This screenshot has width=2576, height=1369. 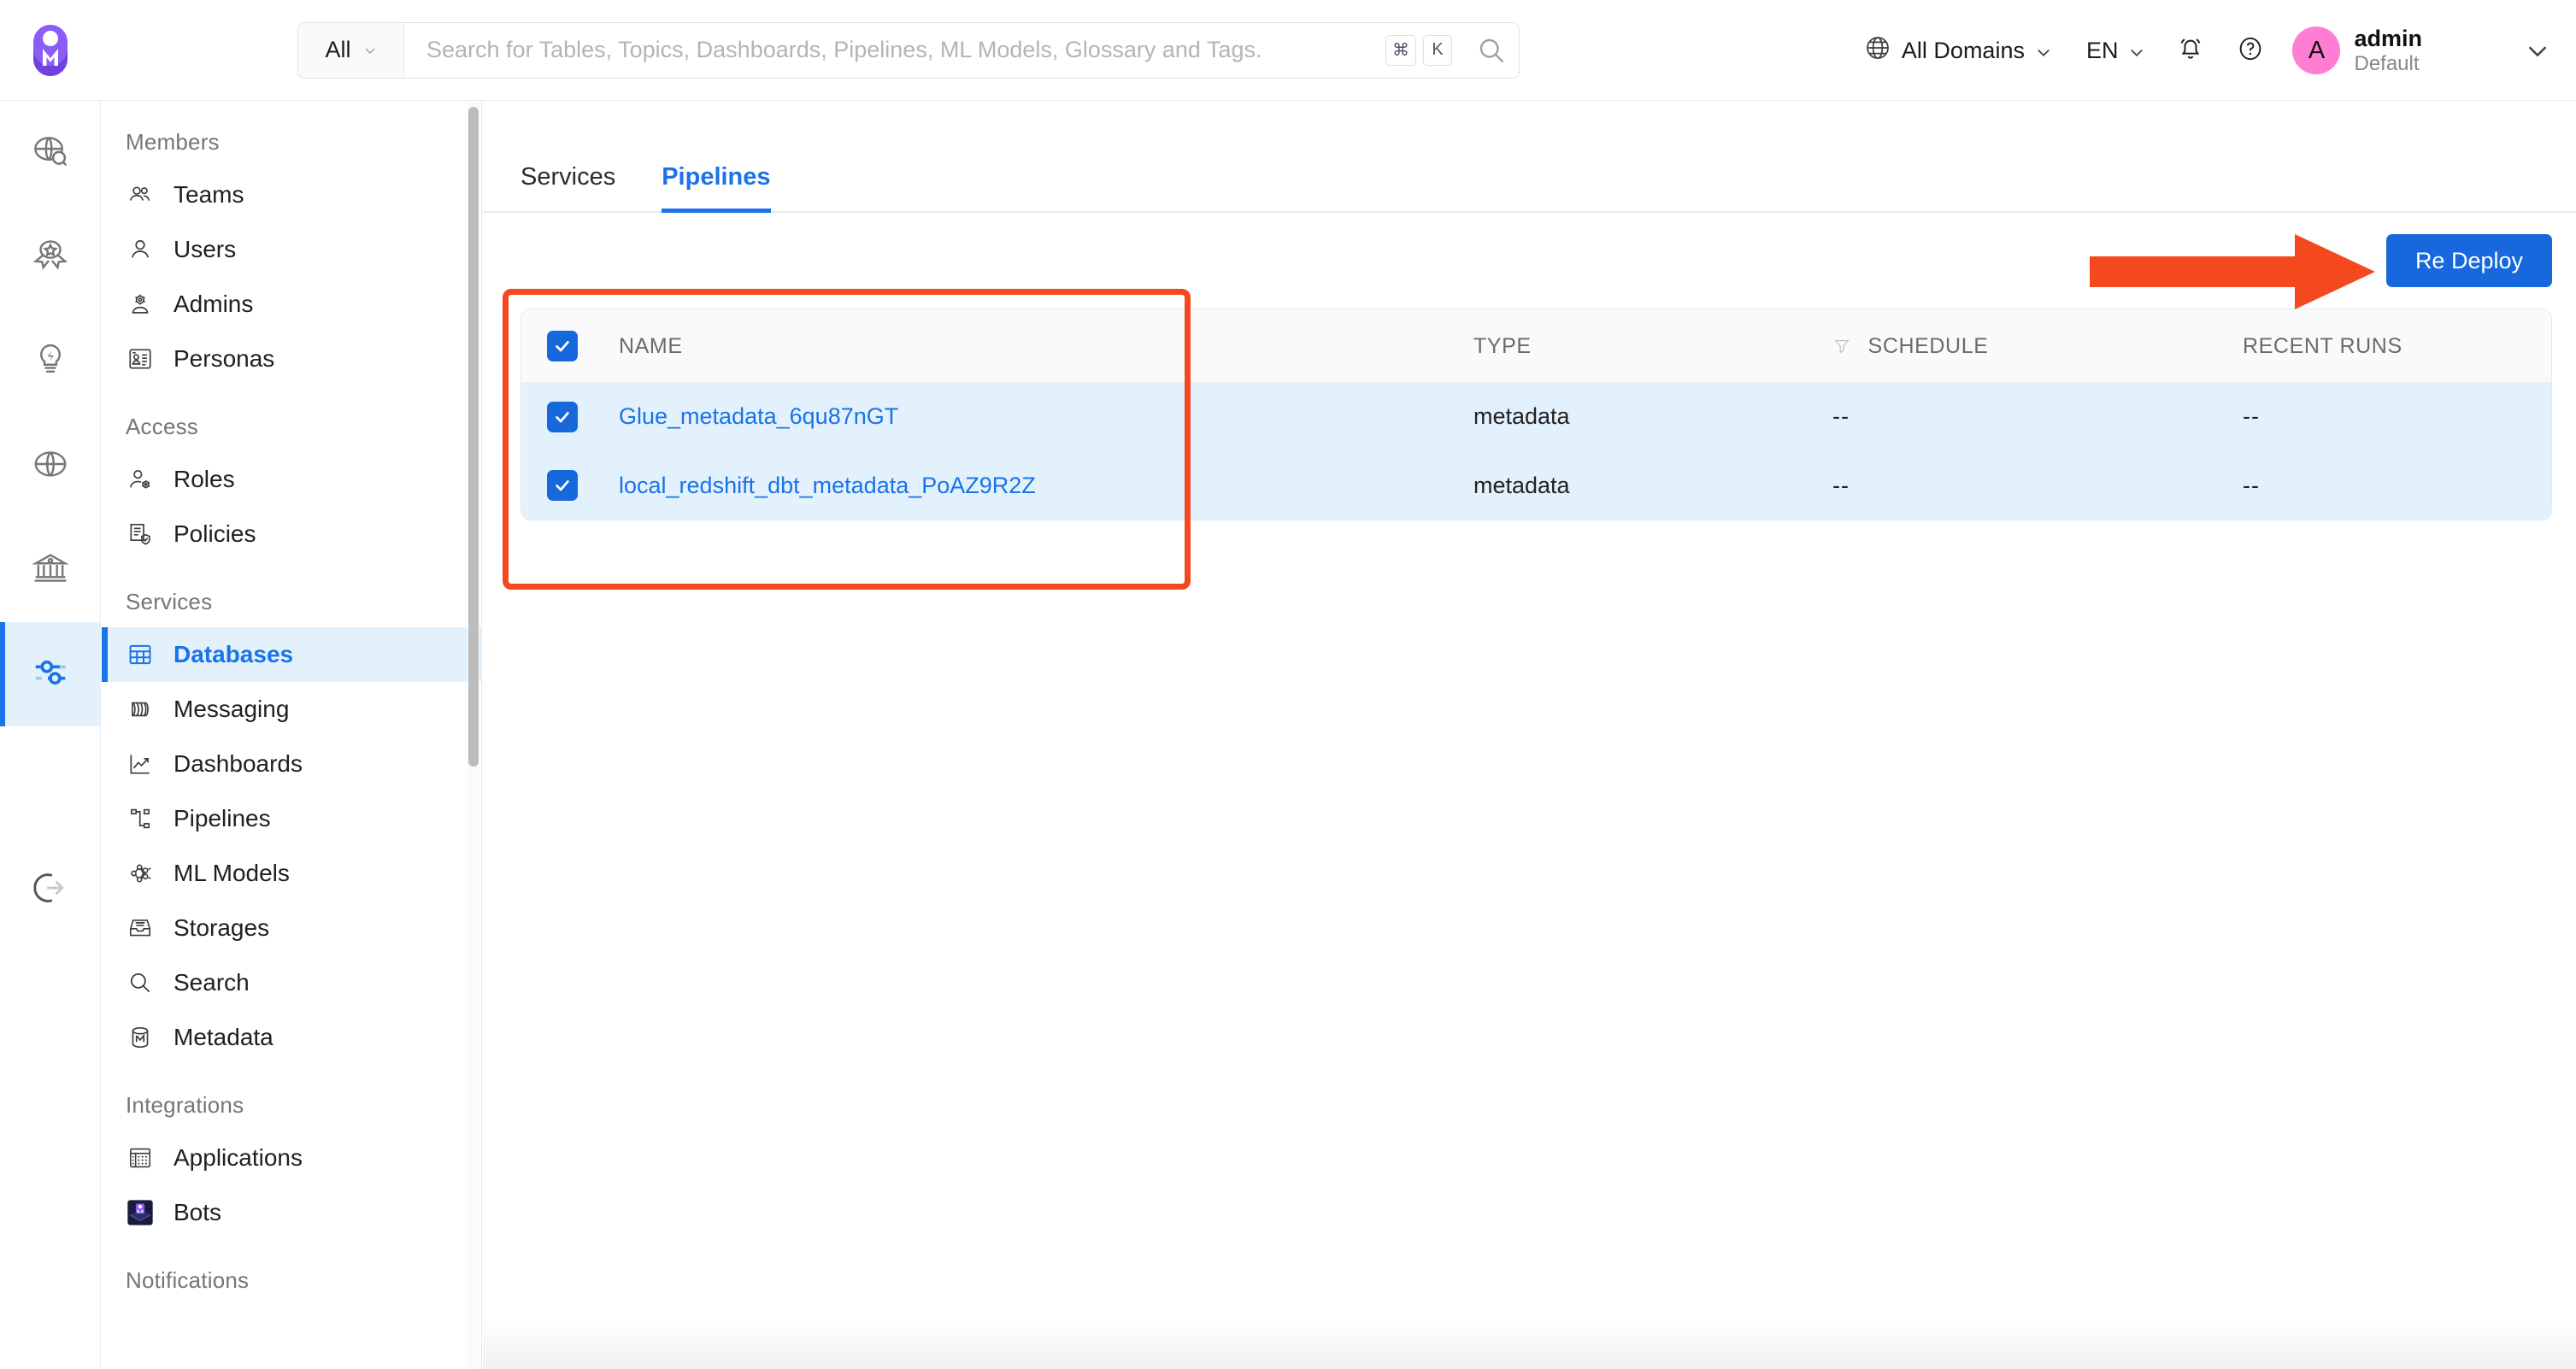 I want to click on help-button, so click(x=2250, y=51).